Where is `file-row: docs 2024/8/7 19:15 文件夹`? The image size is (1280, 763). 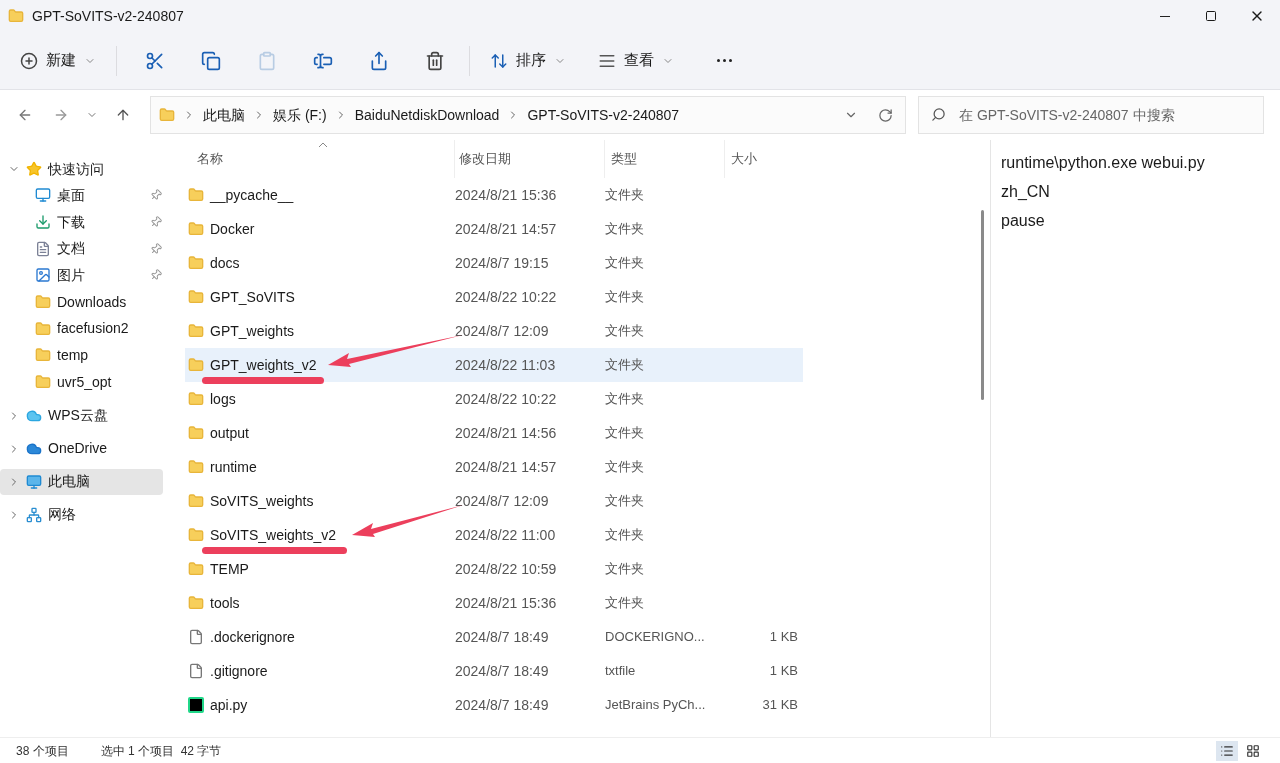
file-row: docs 2024/8/7 19:15 文件夹 is located at coordinates (494, 263).